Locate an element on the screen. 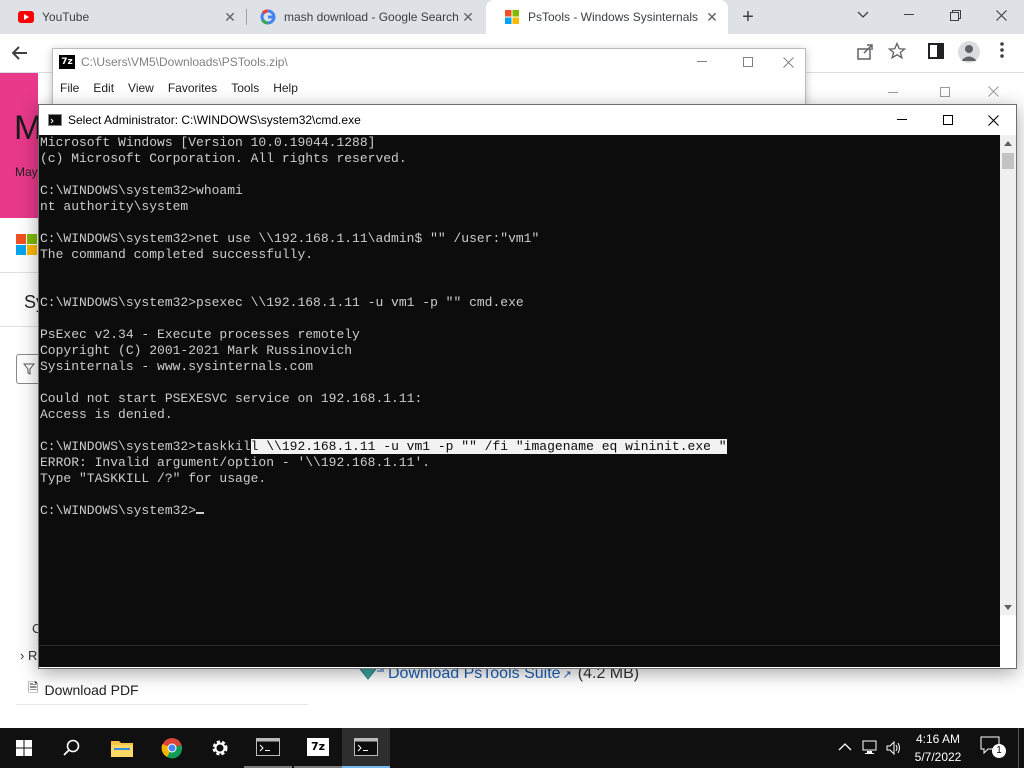 The image size is (1024, 768). clock-time: 4:16 AM is located at coordinates (938, 739).